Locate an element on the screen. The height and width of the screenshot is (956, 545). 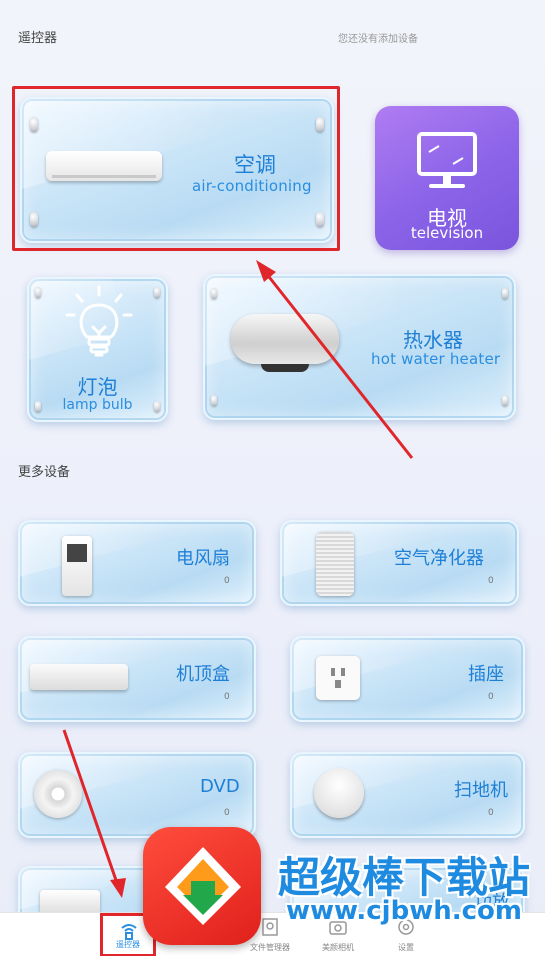
nav-label-camera: 美颜相机 is located at coordinates (338, 947).